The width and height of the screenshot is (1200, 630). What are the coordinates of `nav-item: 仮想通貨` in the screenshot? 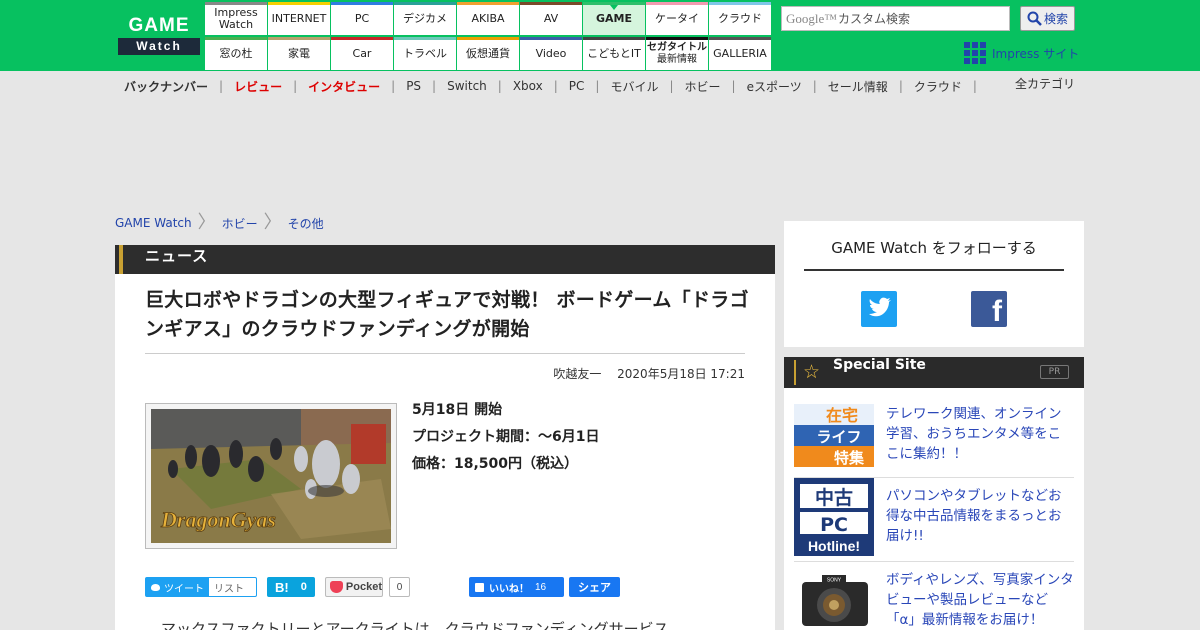 It's located at (488, 53).